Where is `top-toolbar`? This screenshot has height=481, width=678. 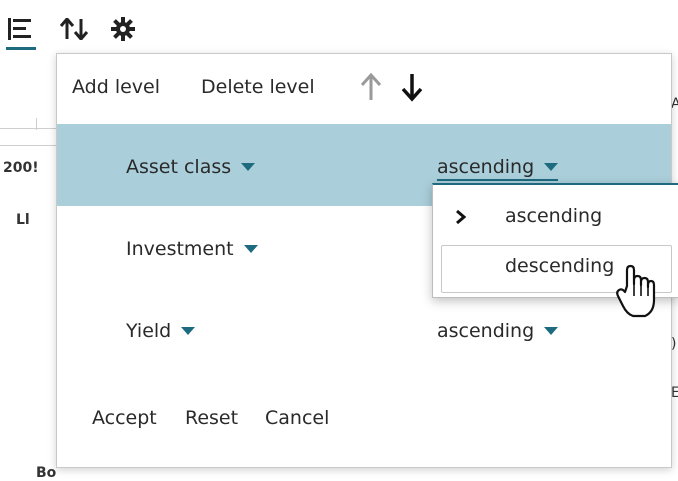 top-toolbar is located at coordinates (339, 26).